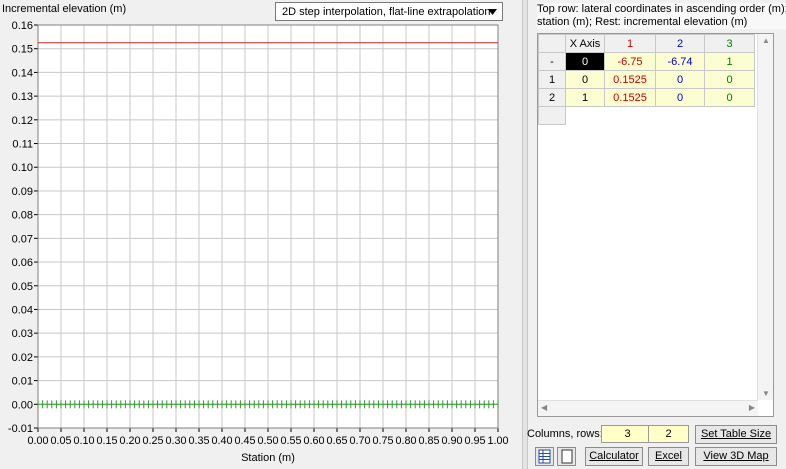 This screenshot has width=786, height=469. I want to click on x-tick-label: 0.50, so click(268, 441).